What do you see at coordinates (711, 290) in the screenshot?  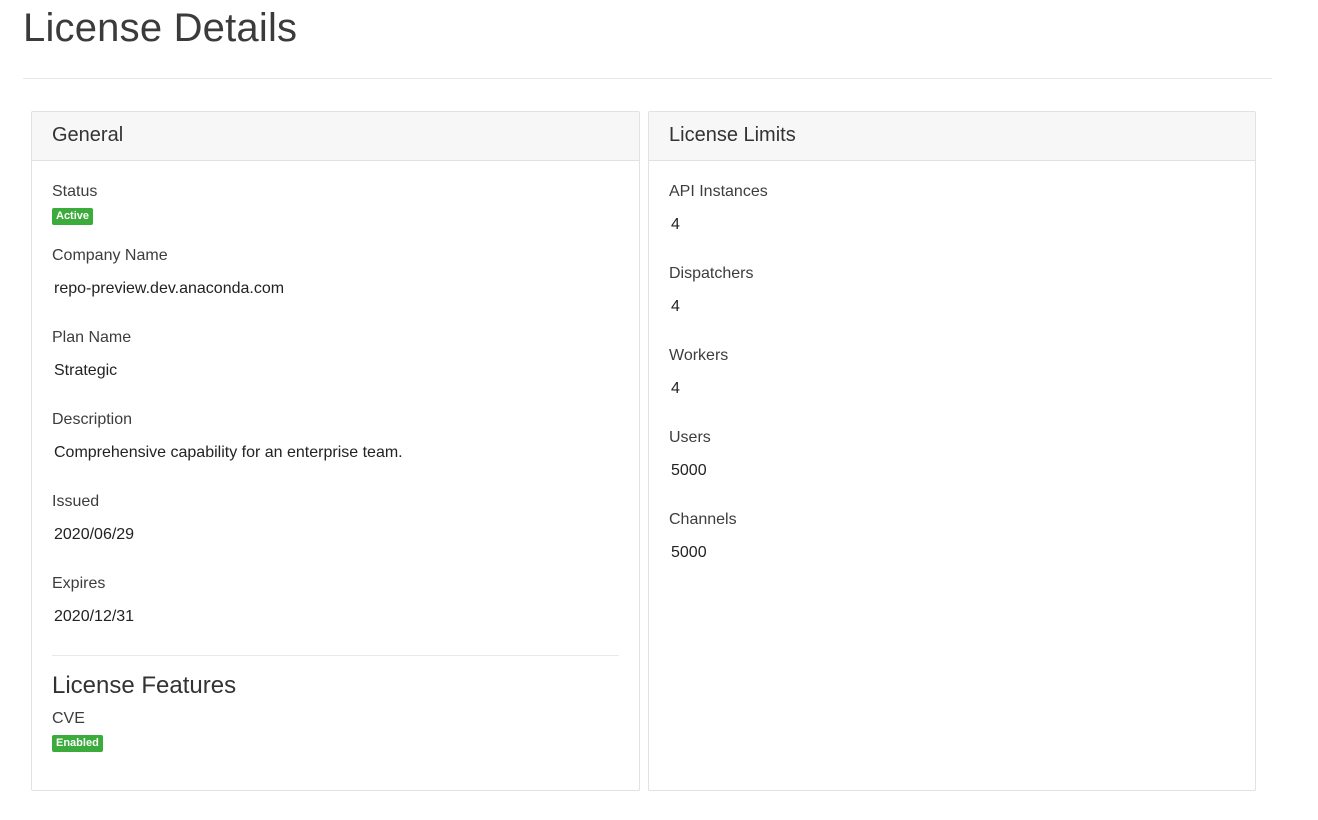 I see `limit-dispatchers: Dispatchers 4` at bounding box center [711, 290].